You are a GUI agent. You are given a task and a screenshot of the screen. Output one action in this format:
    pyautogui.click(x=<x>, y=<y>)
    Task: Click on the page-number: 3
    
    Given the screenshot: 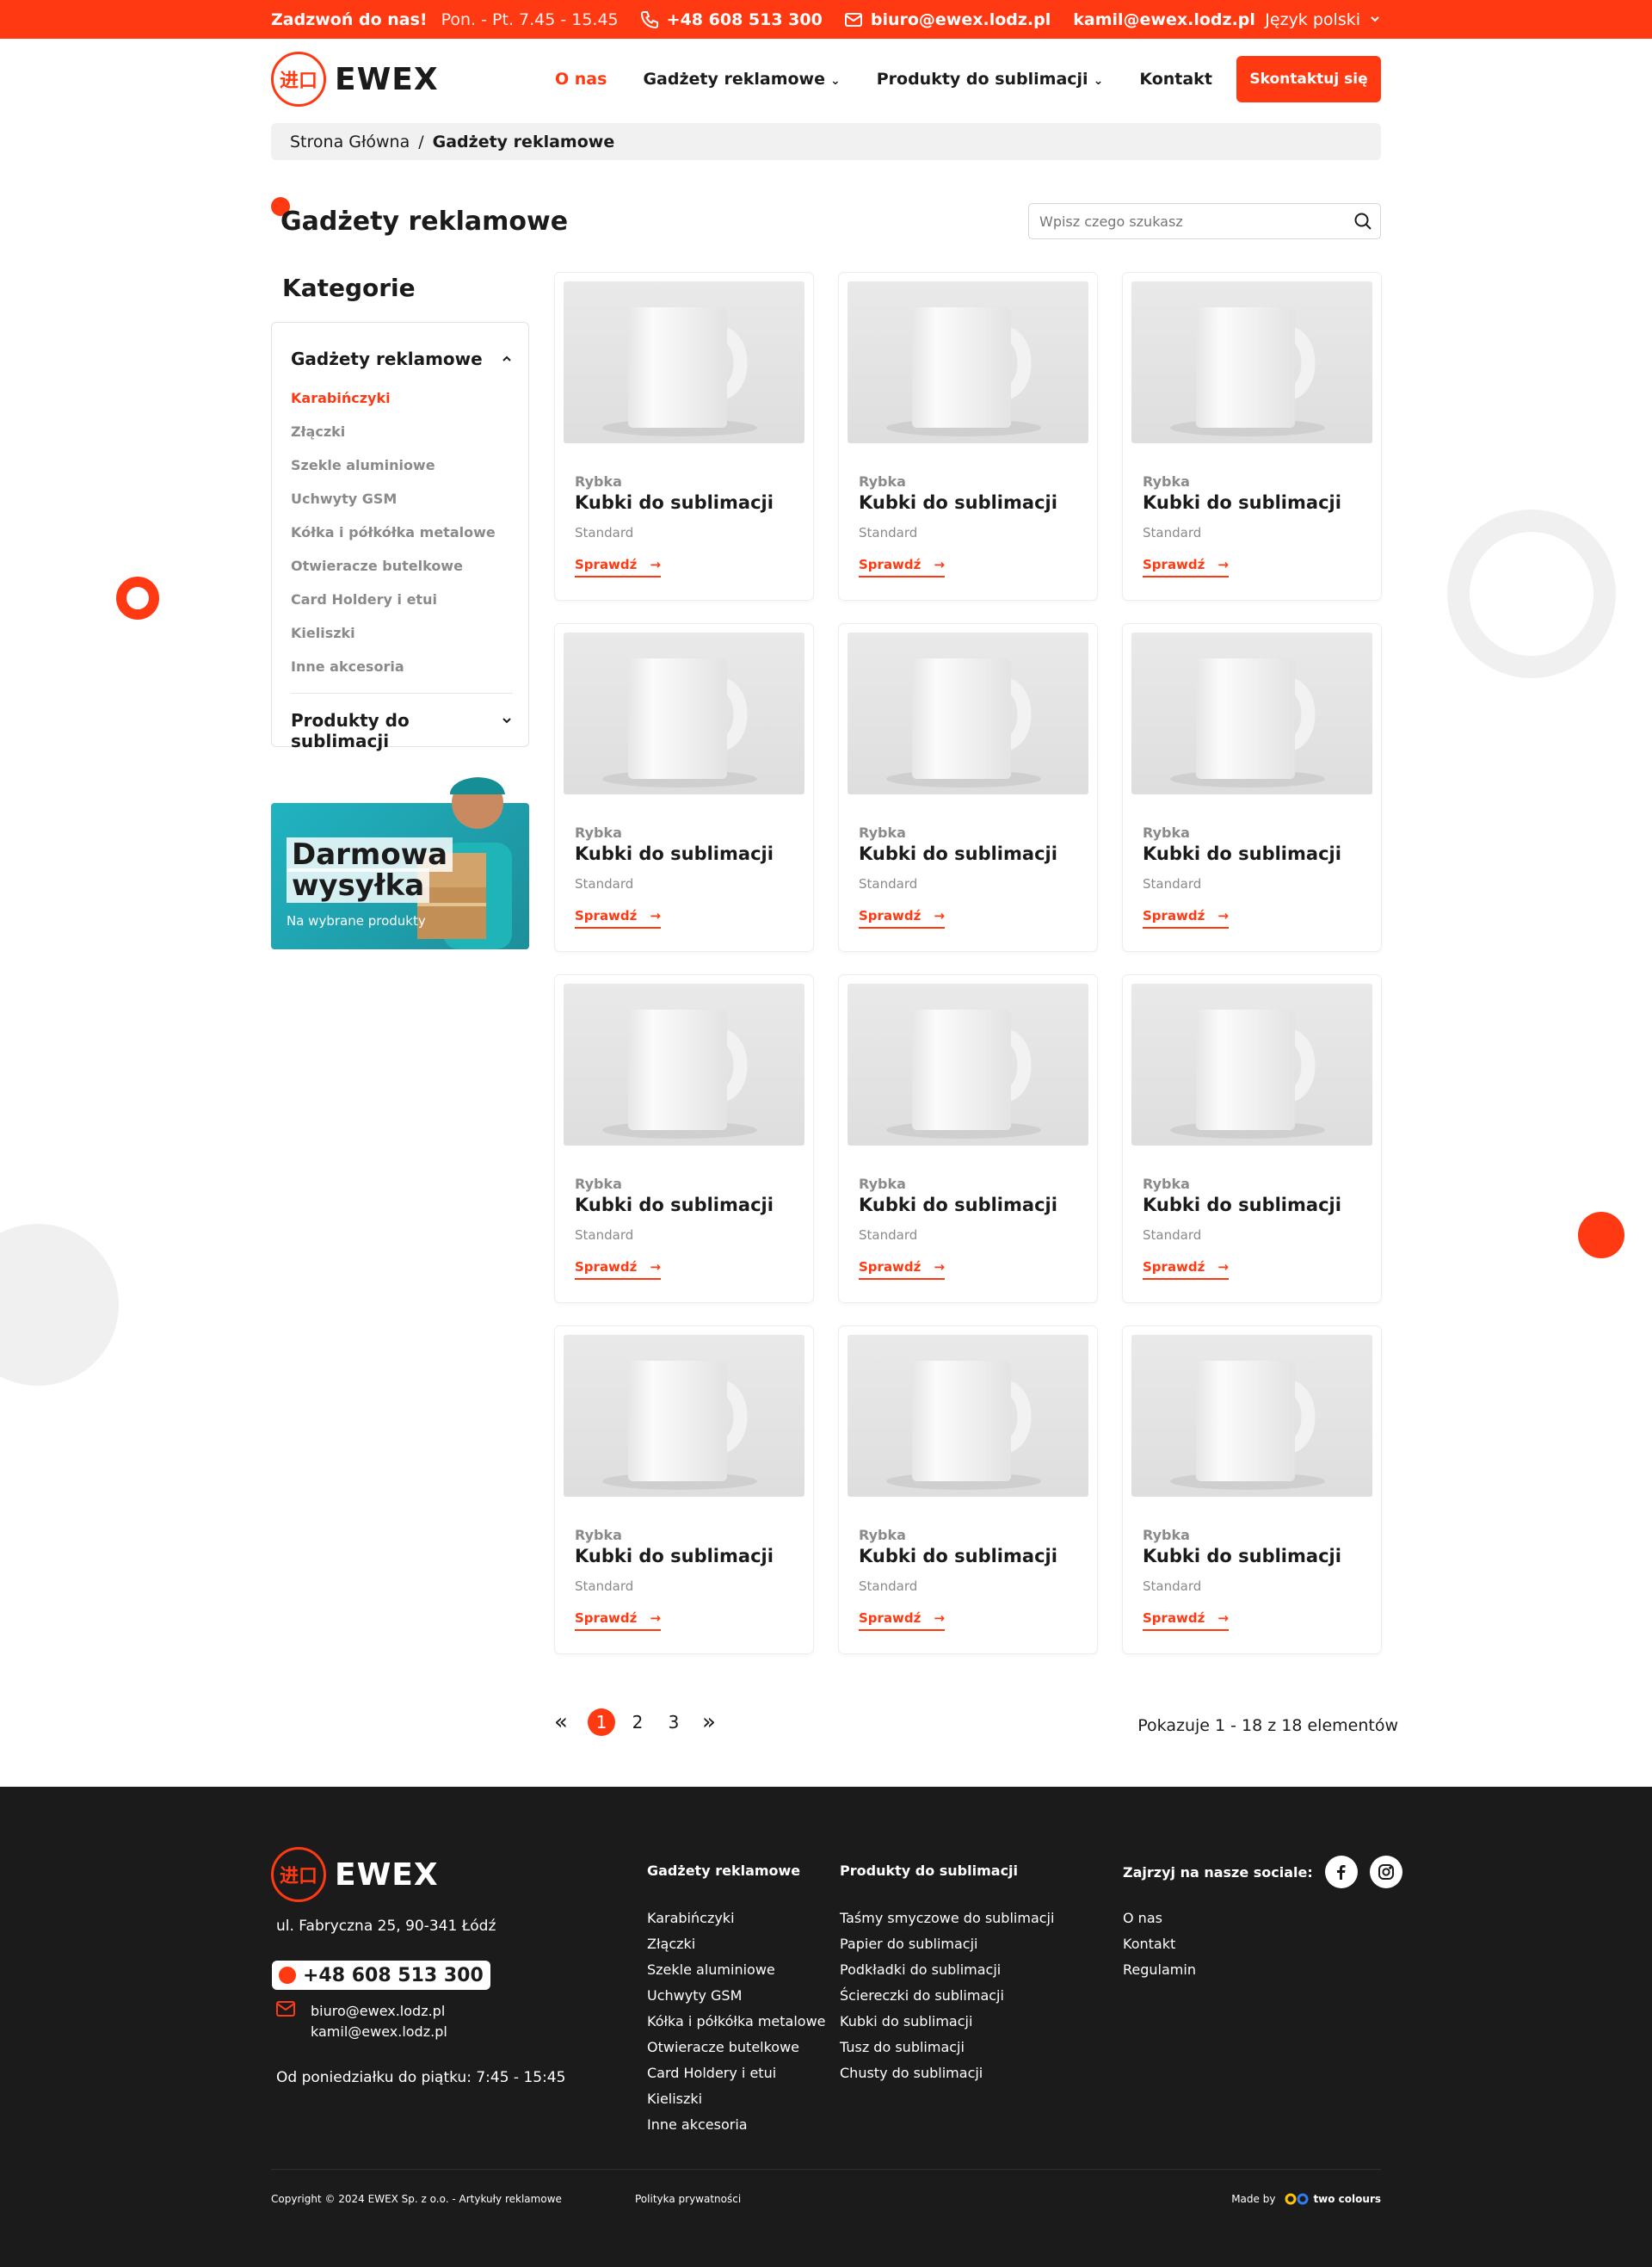 What is the action you would take?
    pyautogui.click(x=673, y=1722)
    